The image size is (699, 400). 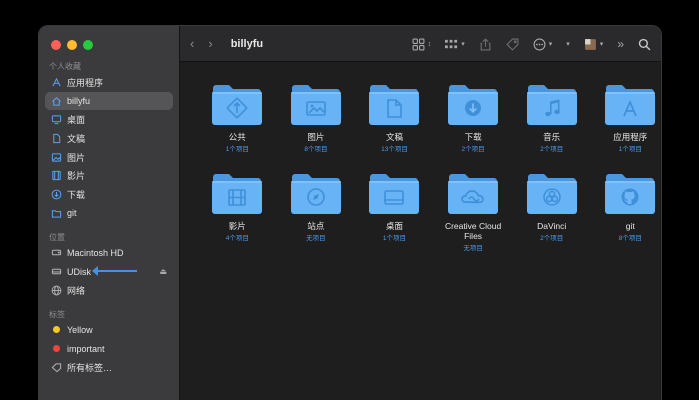 What do you see at coordinates (429, 44) in the screenshot?
I see `updown-icon: ↕` at bounding box center [429, 44].